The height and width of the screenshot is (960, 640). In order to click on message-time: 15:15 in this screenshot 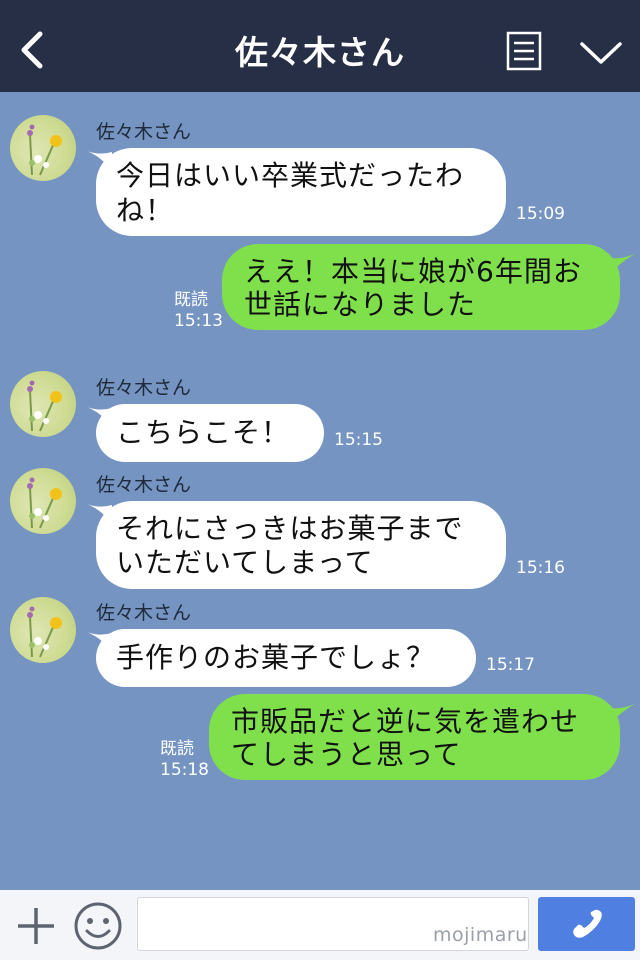, I will do `click(358, 440)`.